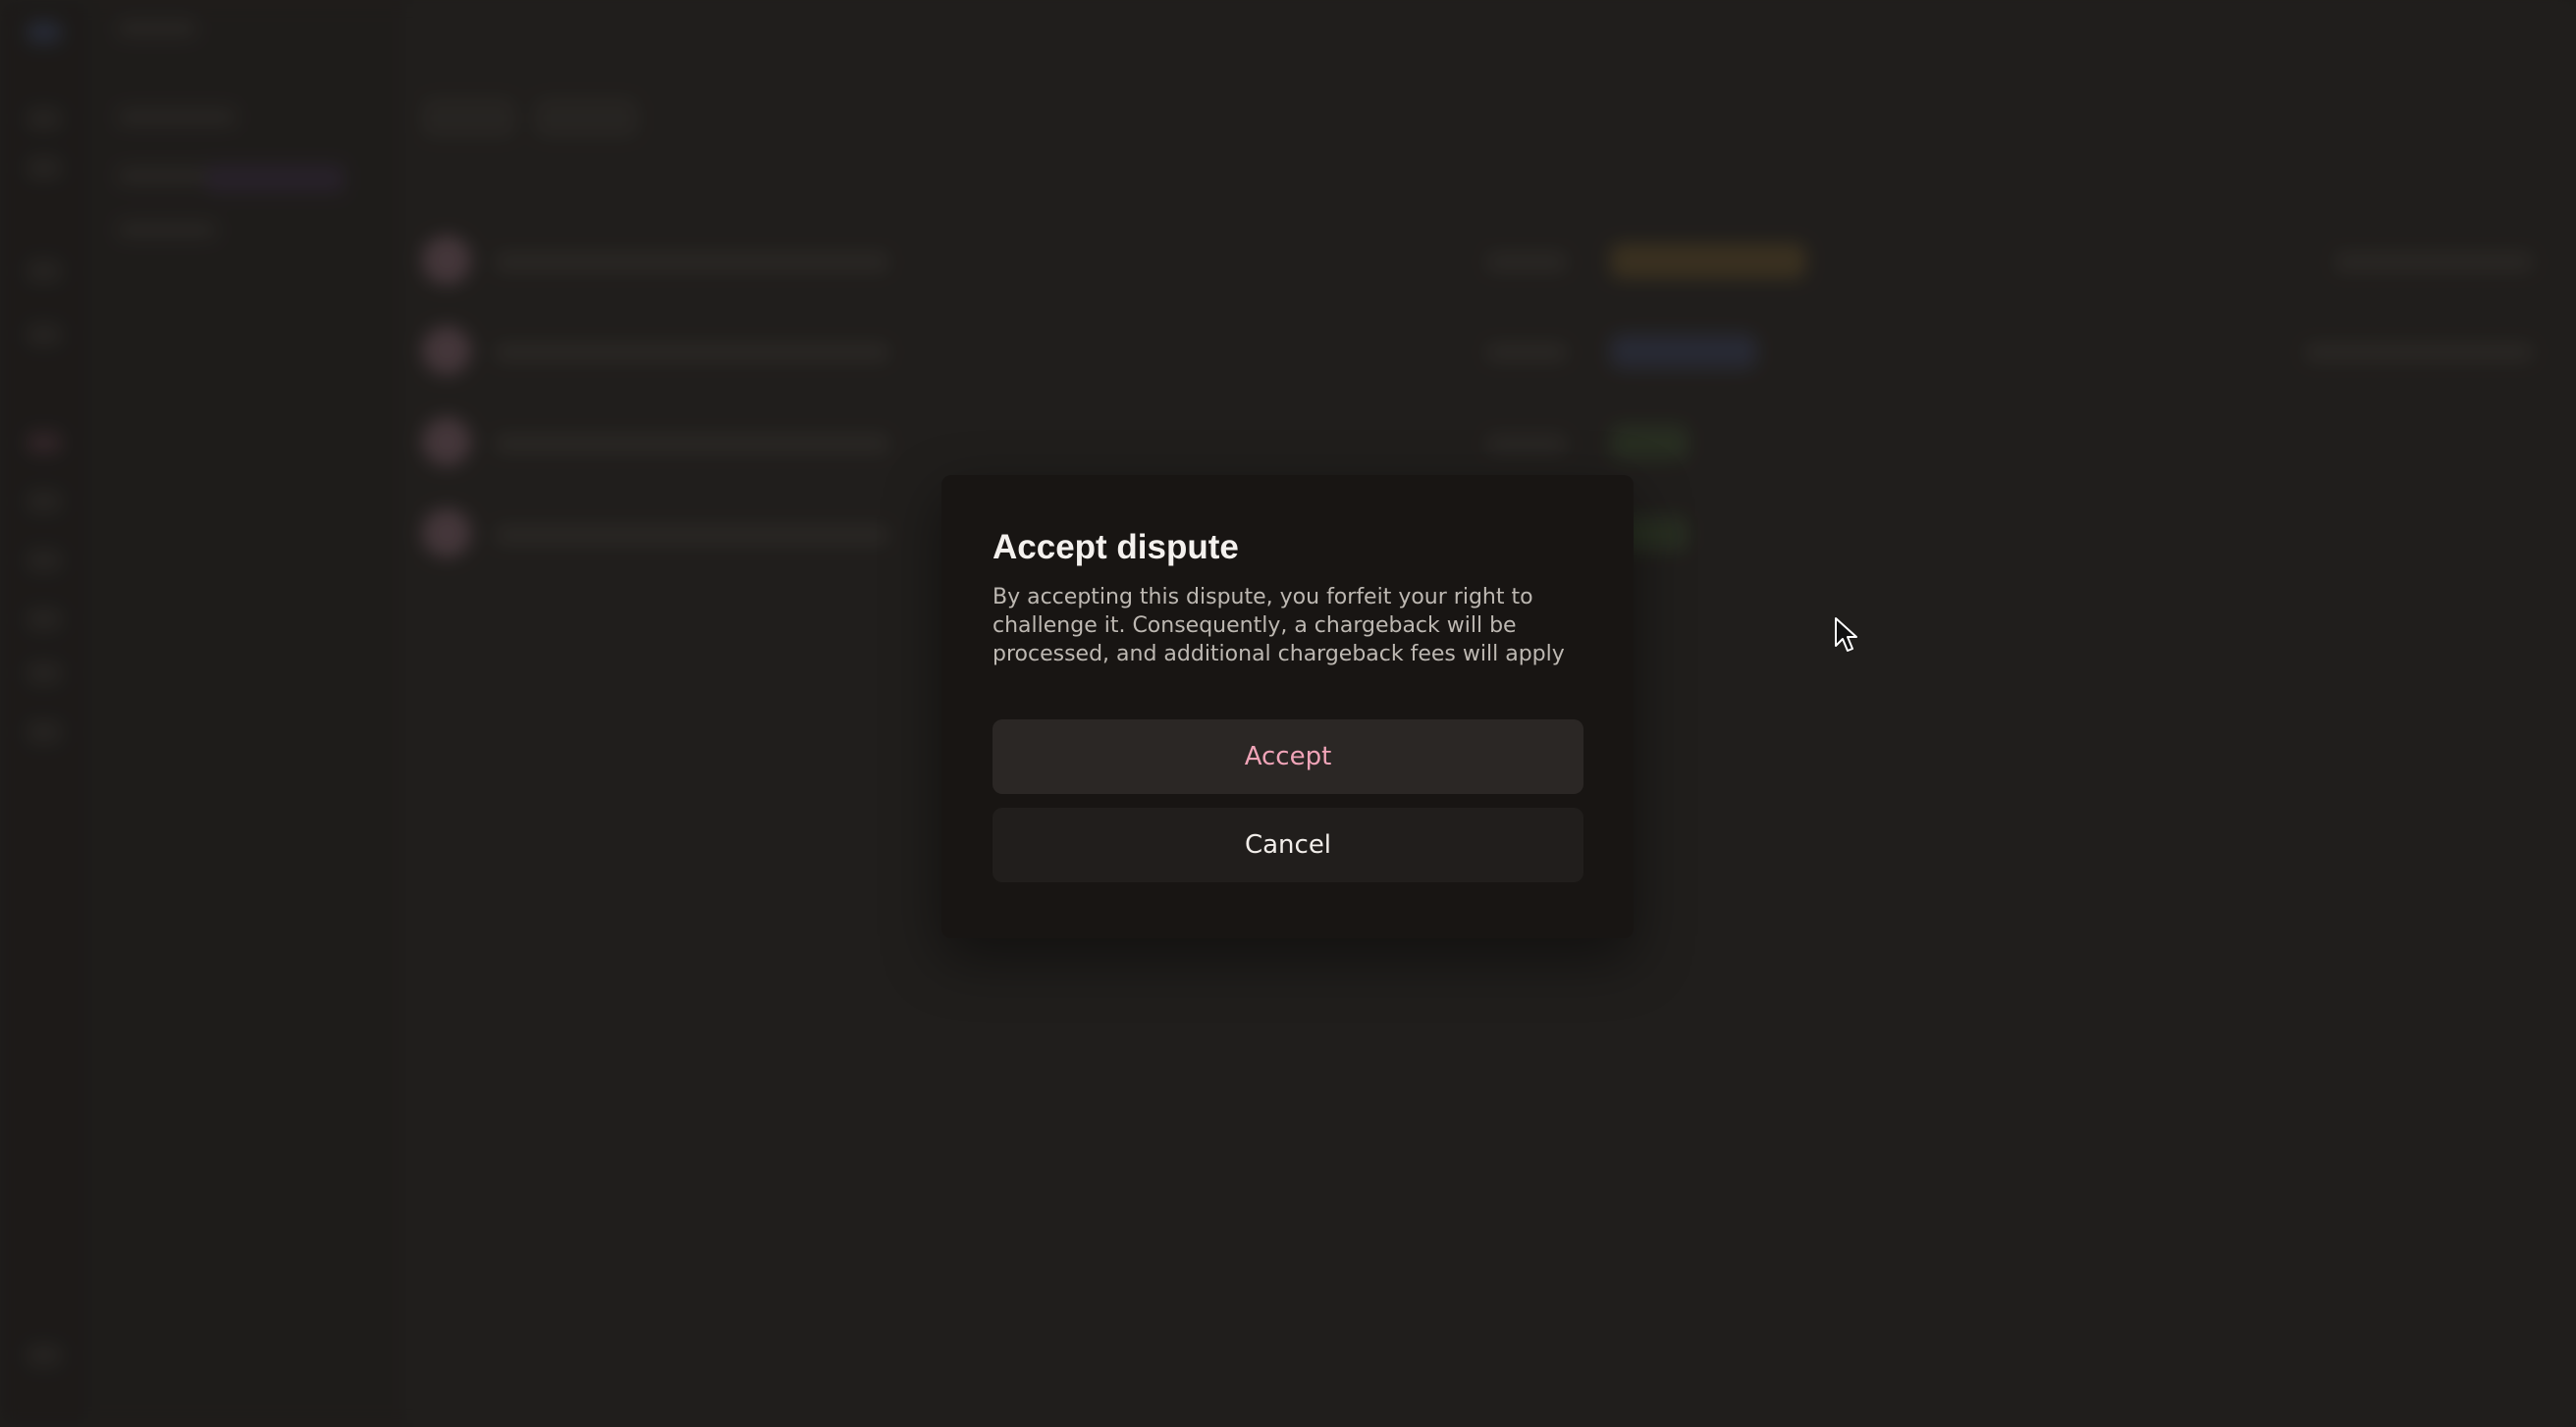 This screenshot has width=2576, height=1427. I want to click on accept-button: Accept, so click(1288, 756).